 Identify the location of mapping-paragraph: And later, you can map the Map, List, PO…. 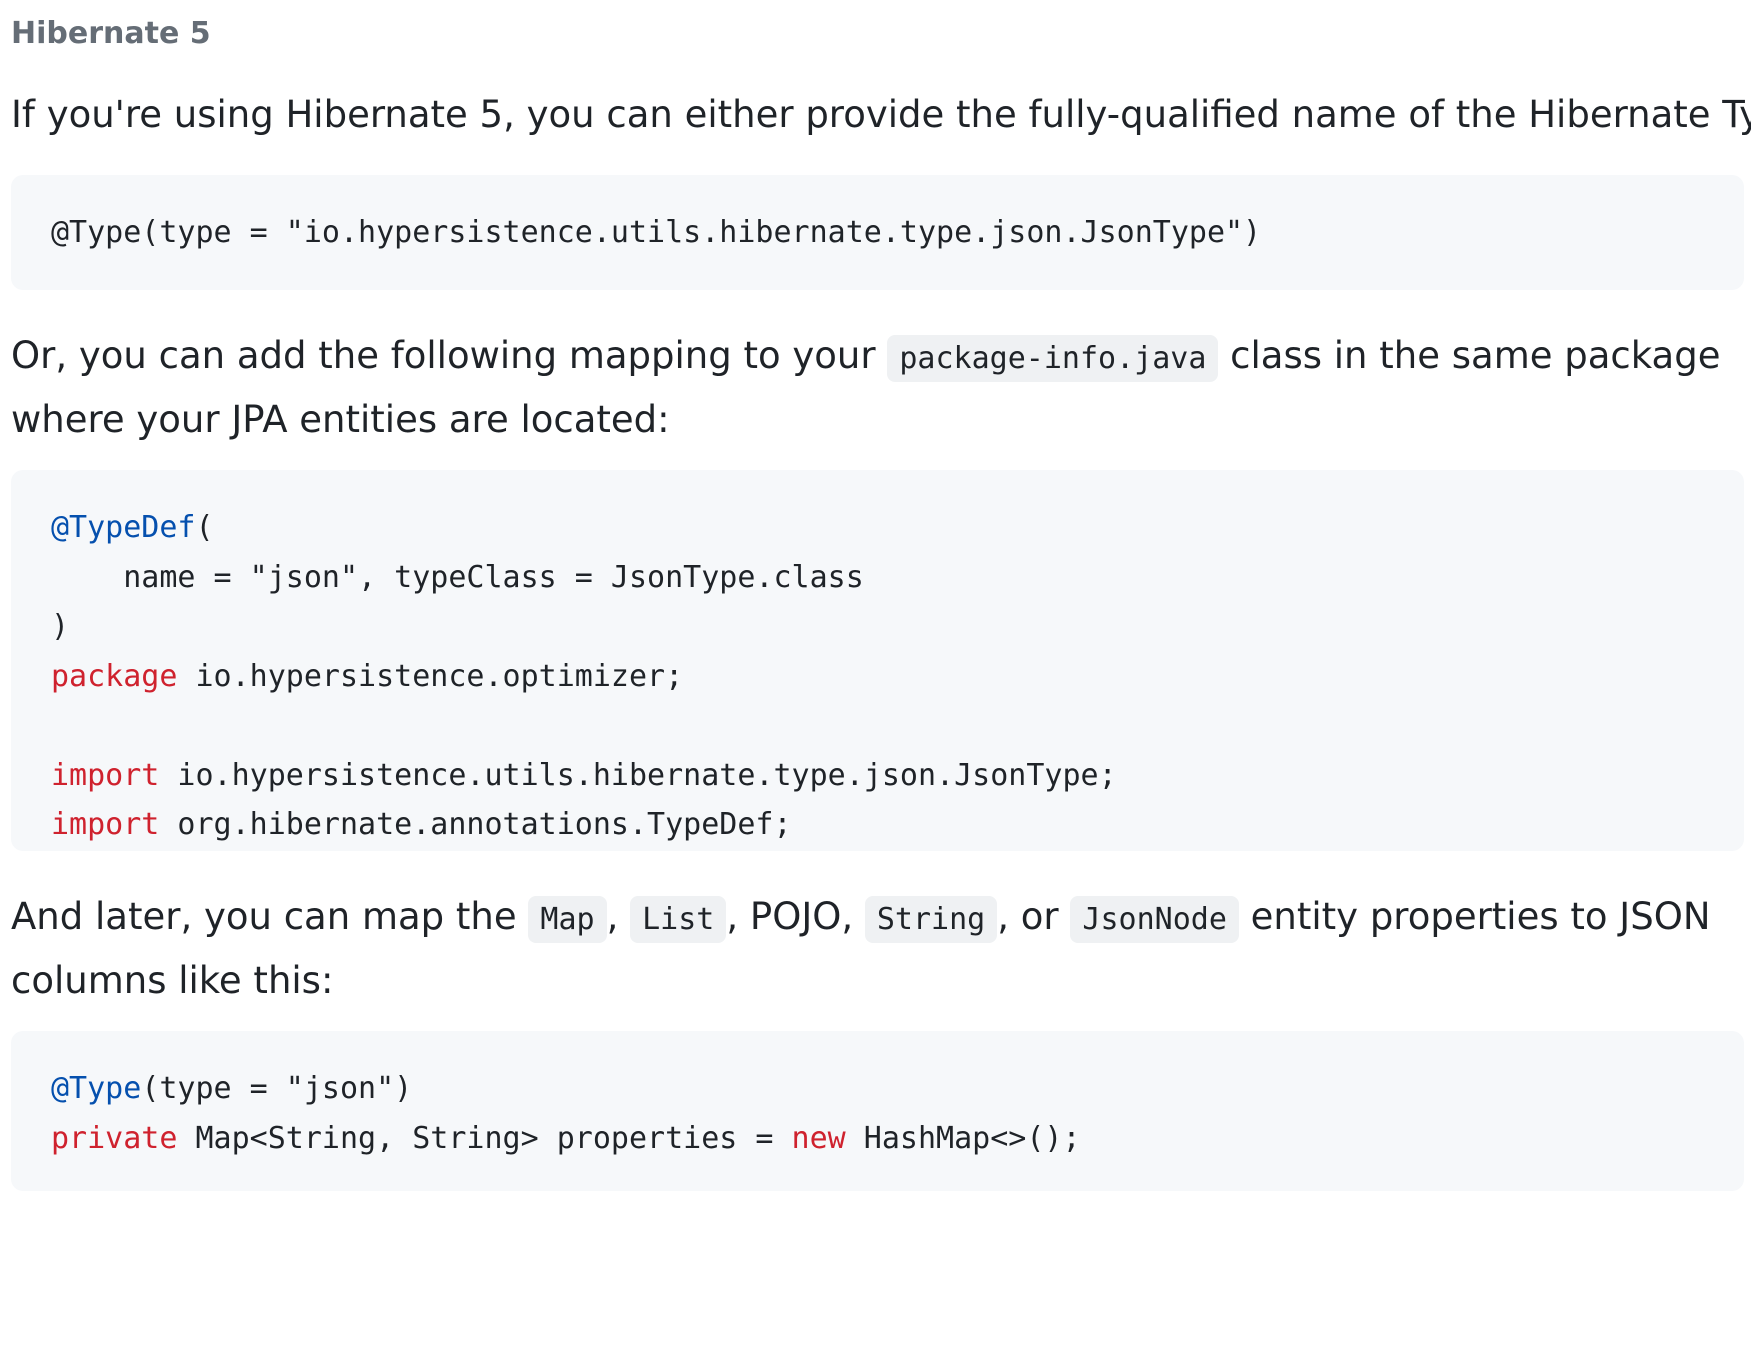
(861, 948).